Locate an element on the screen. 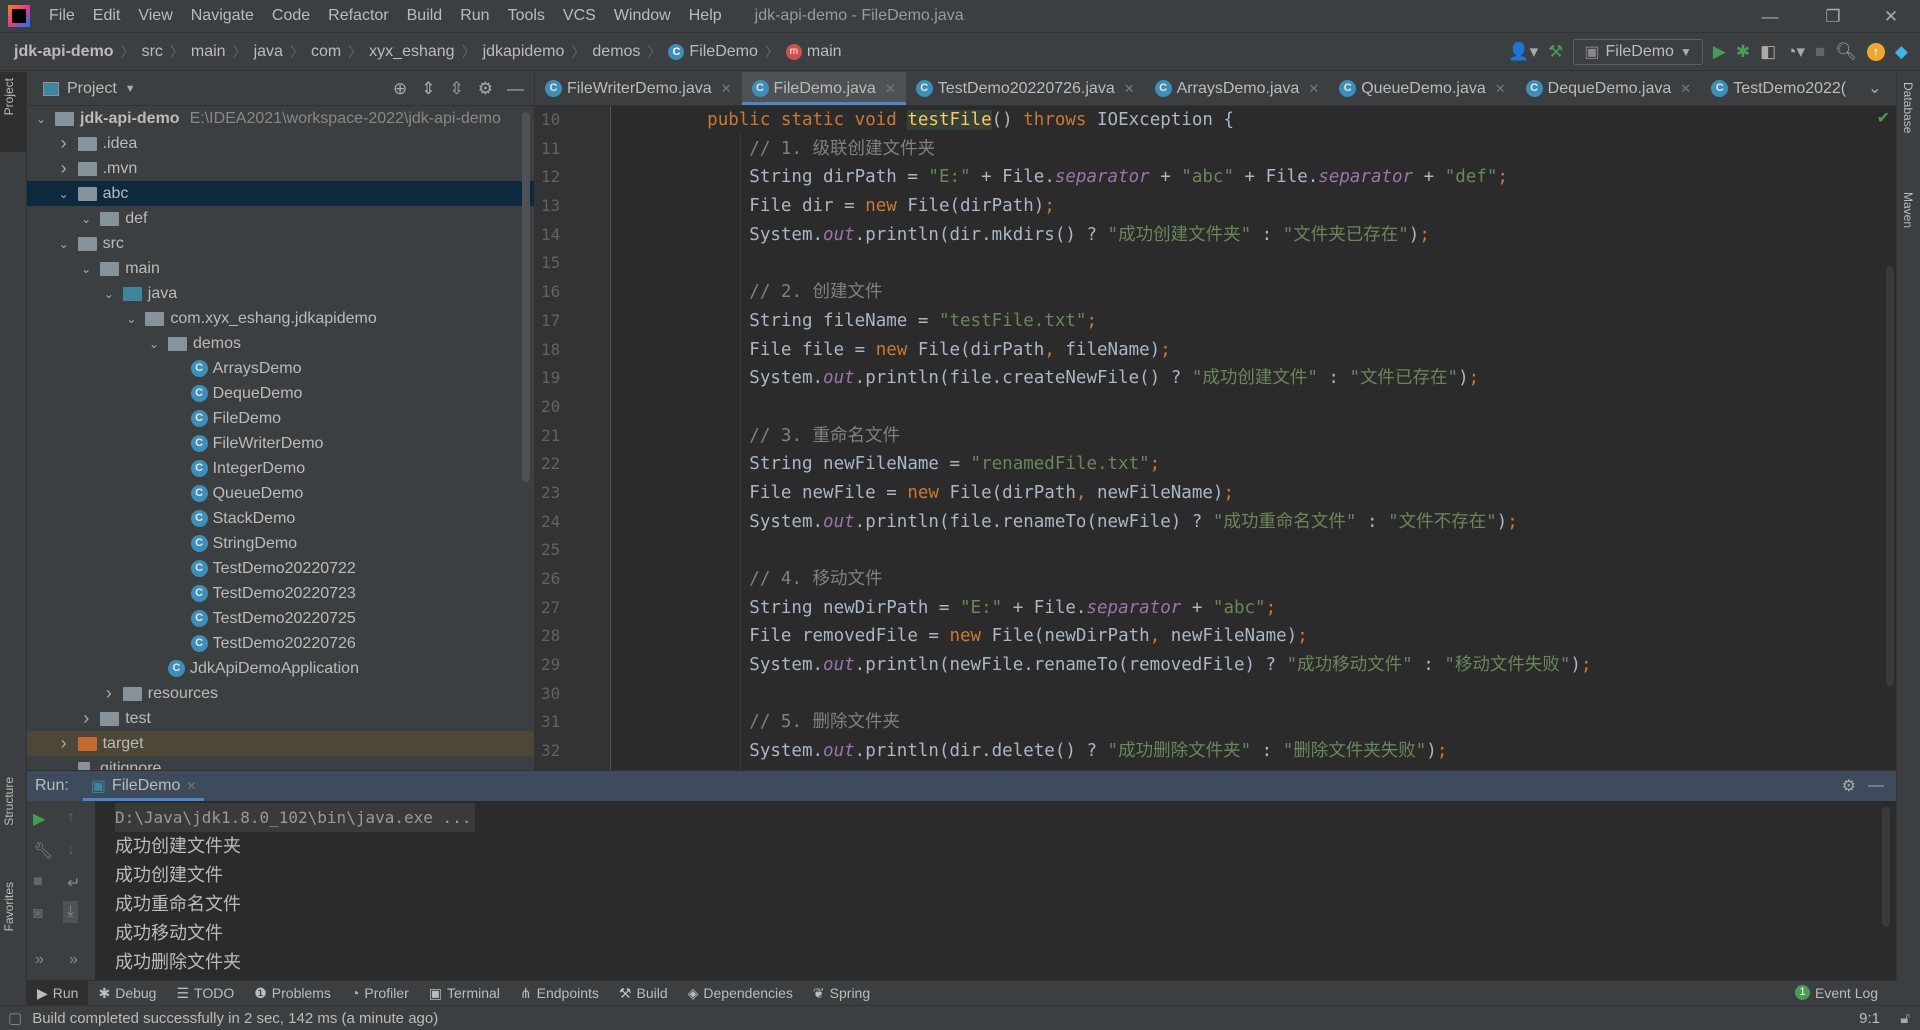 The height and width of the screenshot is (1030, 1920). restore-button: ❐ is located at coordinates (1833, 16).